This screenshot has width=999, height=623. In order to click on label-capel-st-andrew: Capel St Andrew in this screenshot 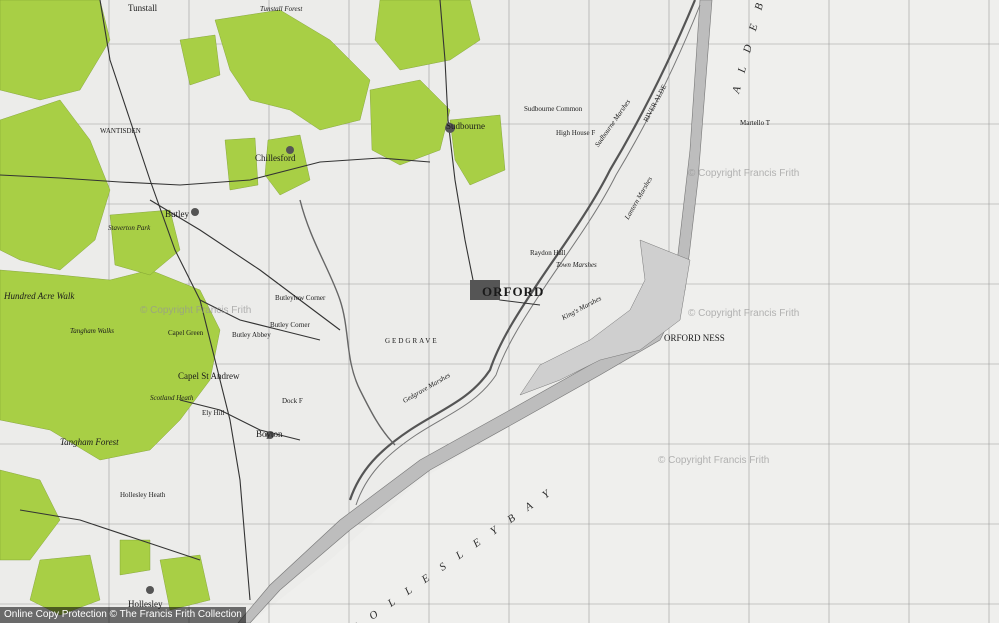, I will do `click(209, 376)`.